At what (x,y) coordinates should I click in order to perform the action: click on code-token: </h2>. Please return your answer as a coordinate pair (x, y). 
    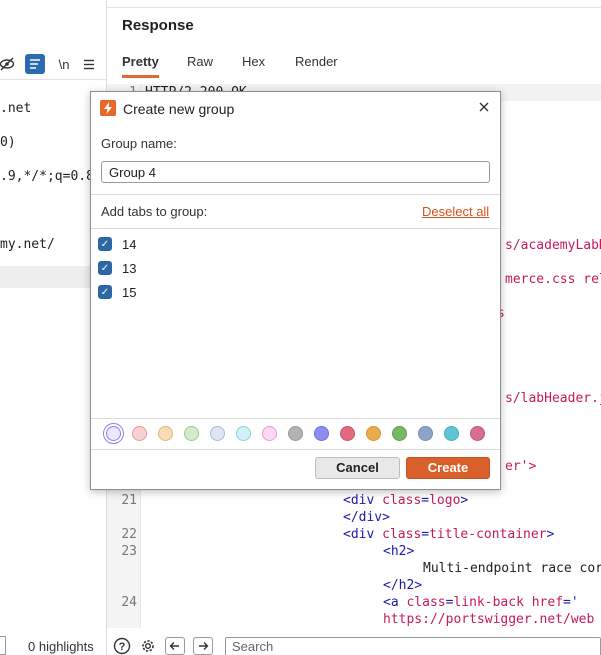
    Looking at the image, I should click on (403, 585).